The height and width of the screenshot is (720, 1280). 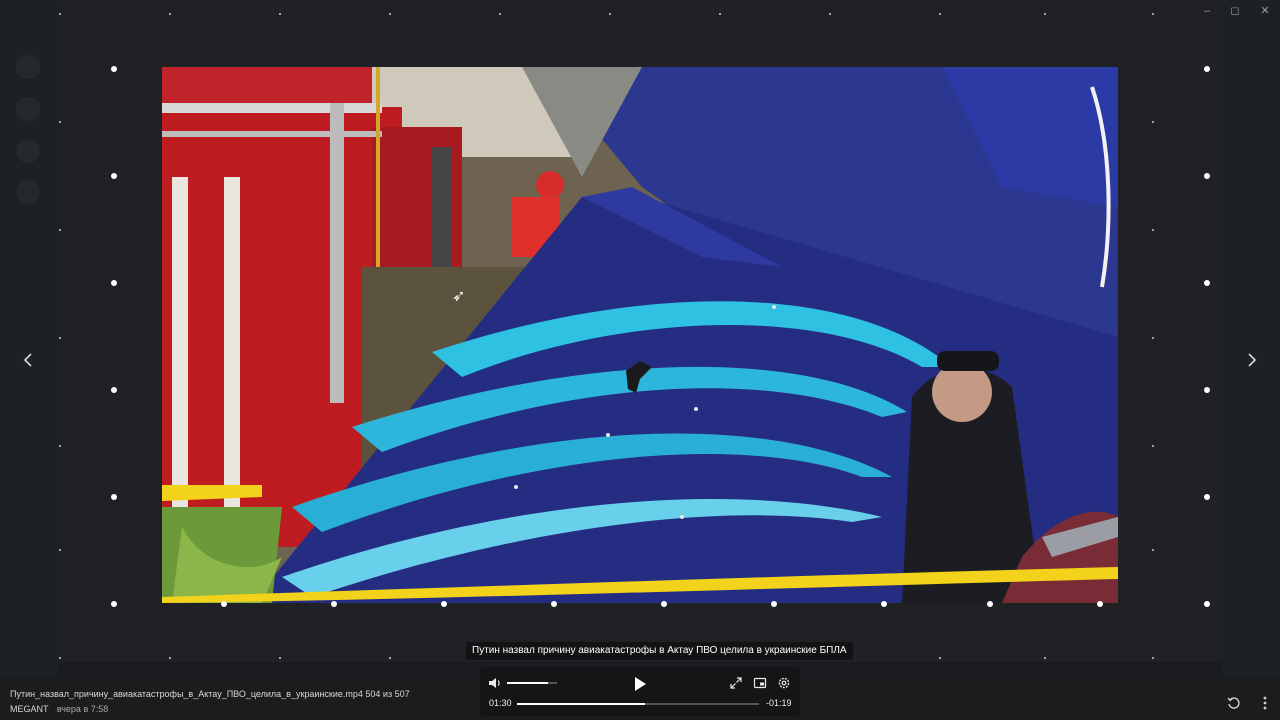 I want to click on volume-level, so click(x=527, y=683).